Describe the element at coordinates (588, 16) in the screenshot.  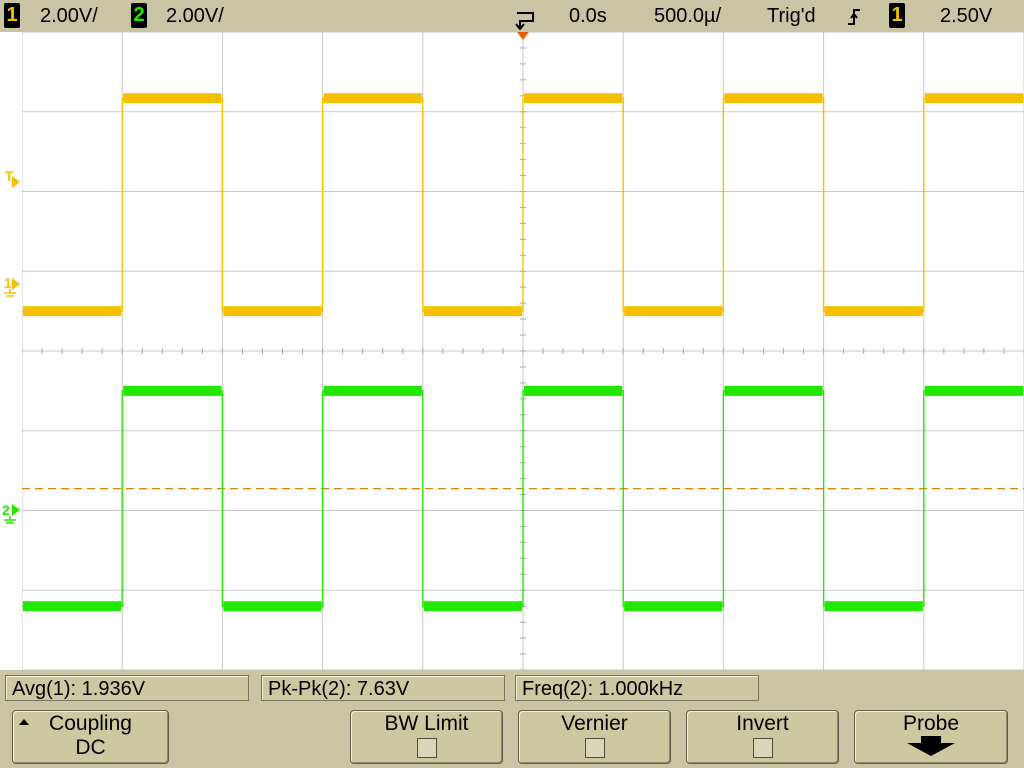
I see `time-delay: 0.0s` at that location.